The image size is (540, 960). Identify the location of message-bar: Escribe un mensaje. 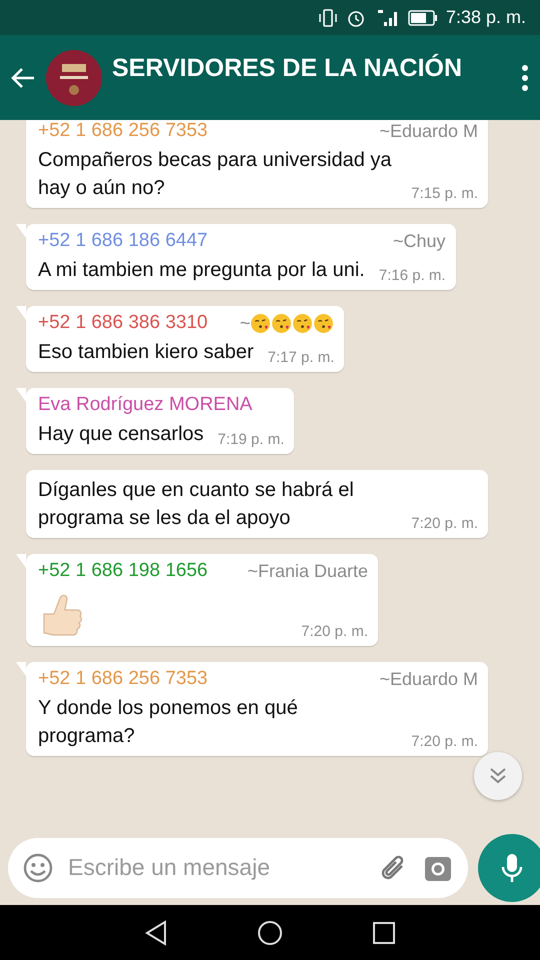
(238, 868).